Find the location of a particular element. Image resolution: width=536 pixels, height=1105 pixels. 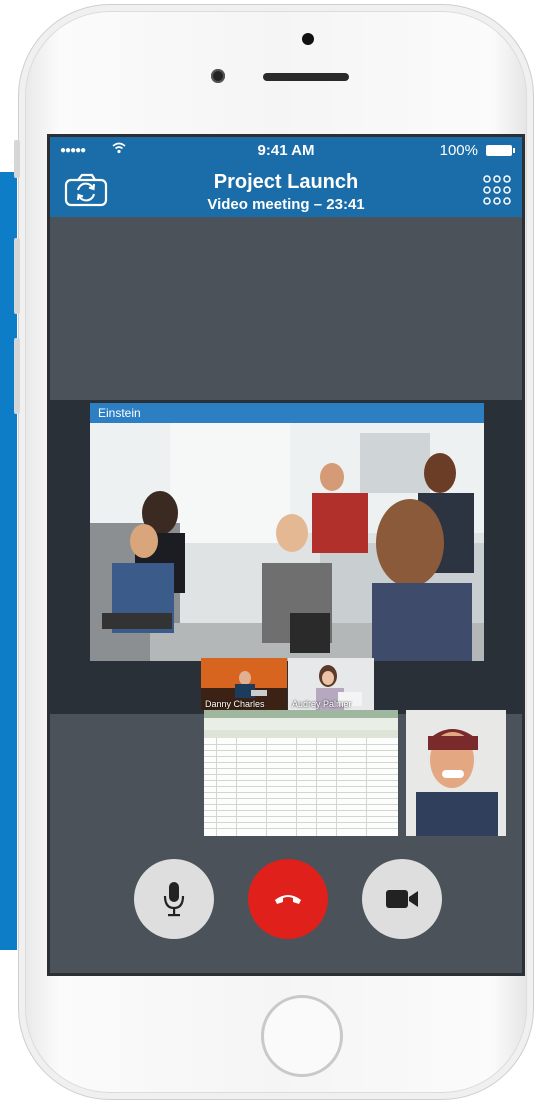

end-call-button is located at coordinates (288, 899).